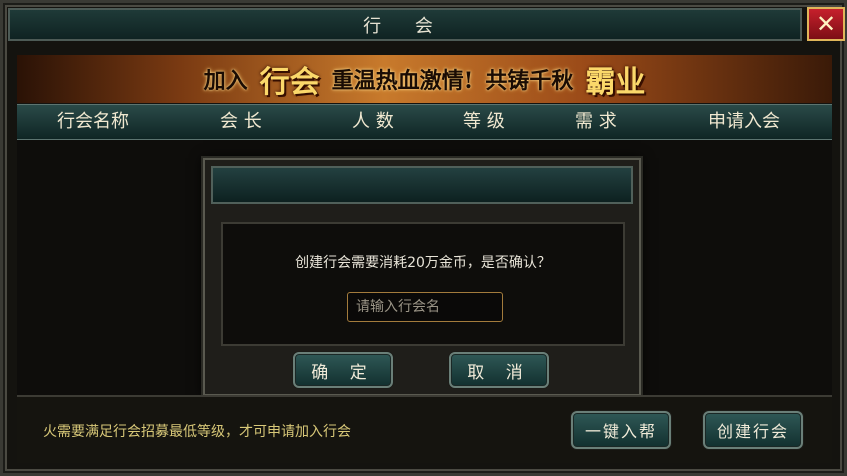  I want to click on header-leader: 会 长, so click(241, 121).